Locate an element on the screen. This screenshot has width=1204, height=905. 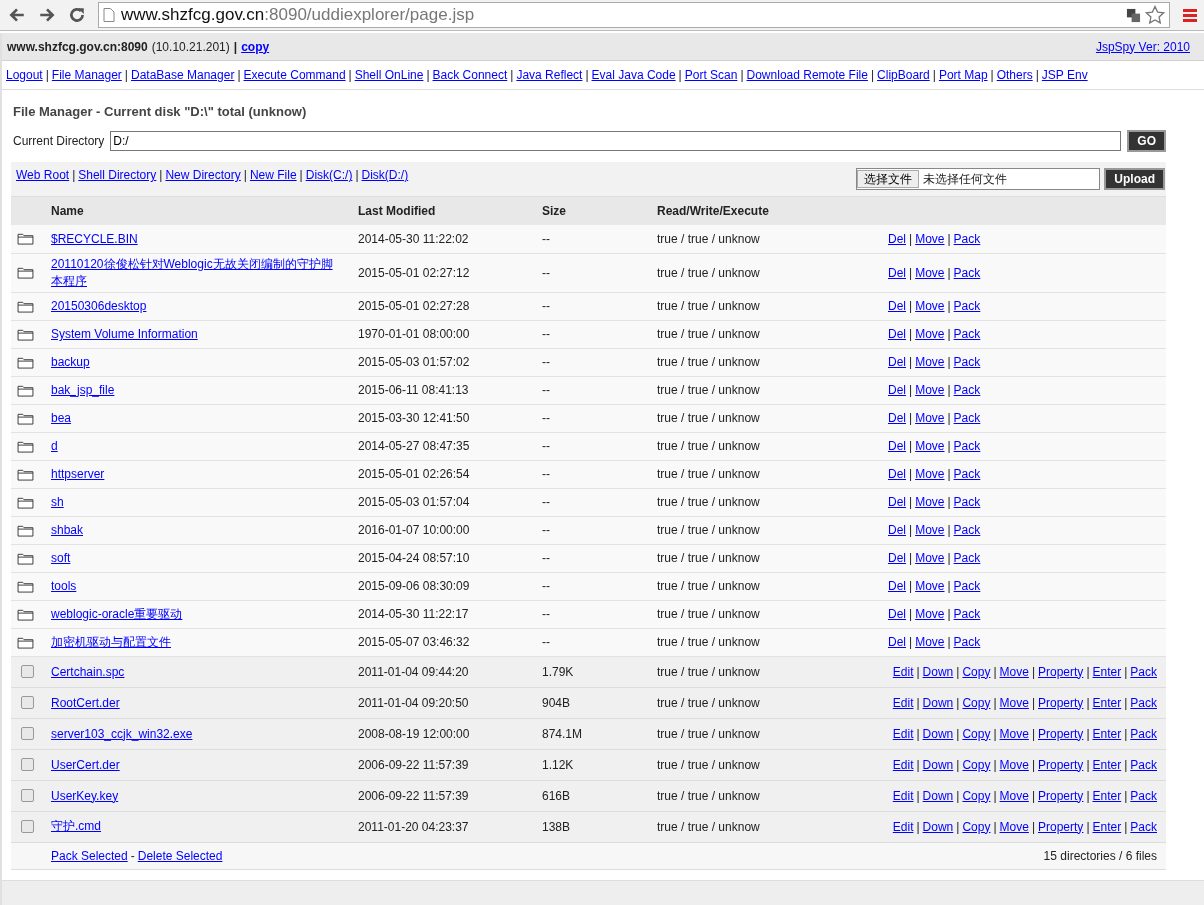
file-name-link: httpserver is located at coordinates (78, 474).